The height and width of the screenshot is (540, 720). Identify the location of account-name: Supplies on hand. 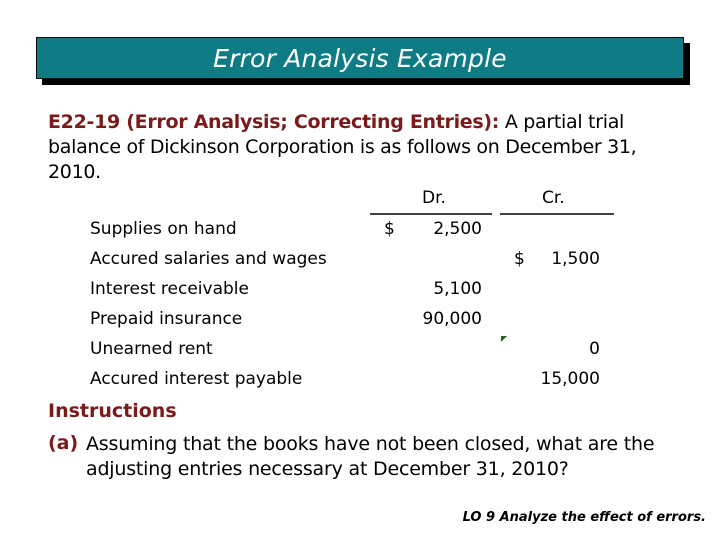
(163, 229).